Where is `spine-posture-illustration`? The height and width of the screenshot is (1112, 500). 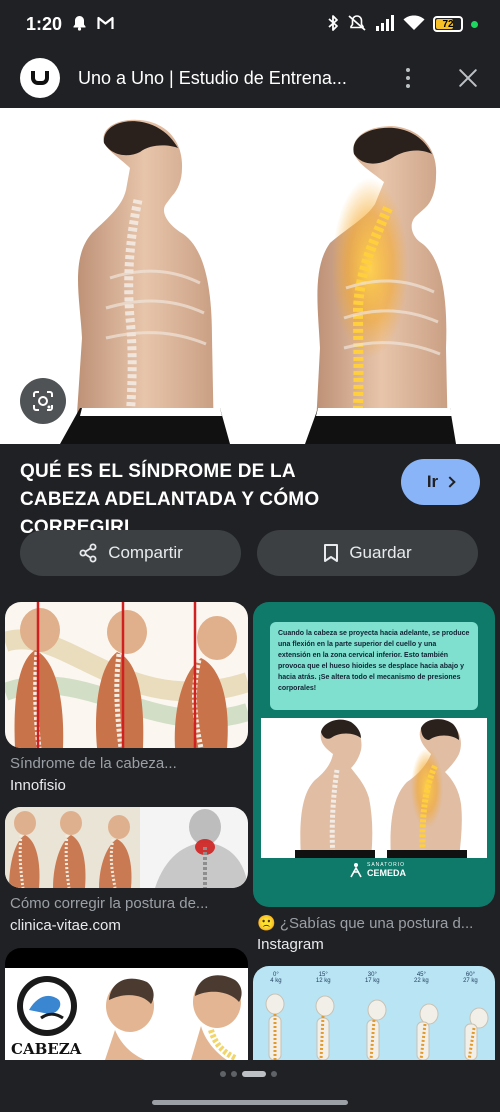
spine-posture-illustration is located at coordinates (126, 847).